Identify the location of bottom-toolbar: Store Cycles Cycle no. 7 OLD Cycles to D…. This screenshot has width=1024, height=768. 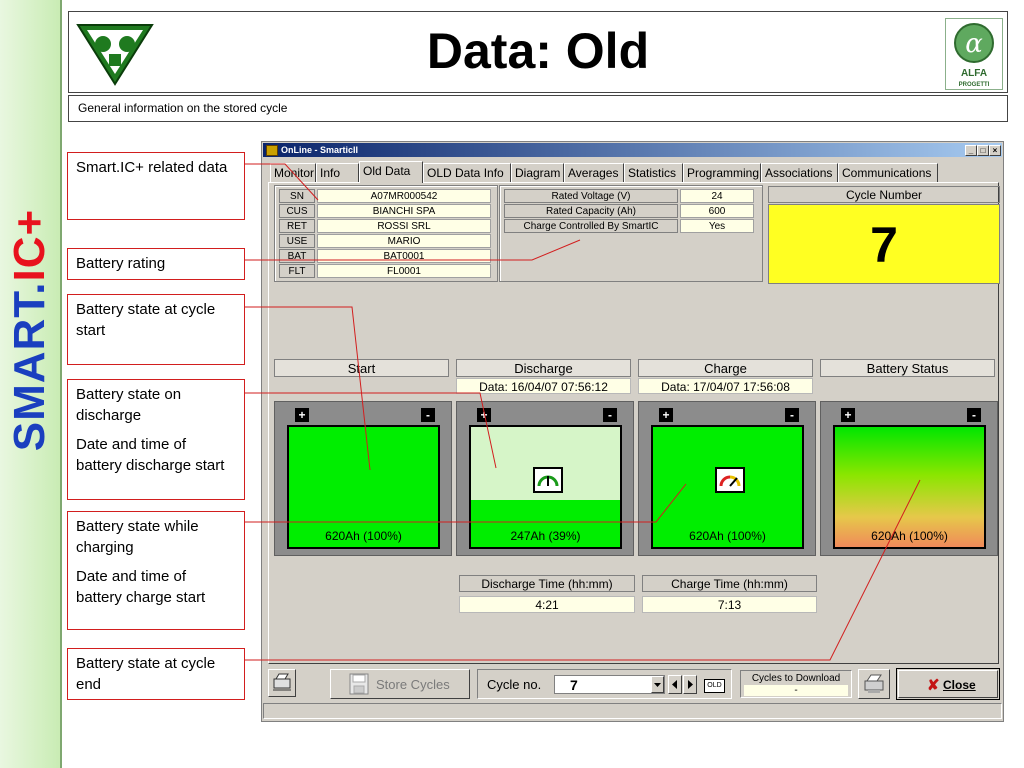
(632, 684).